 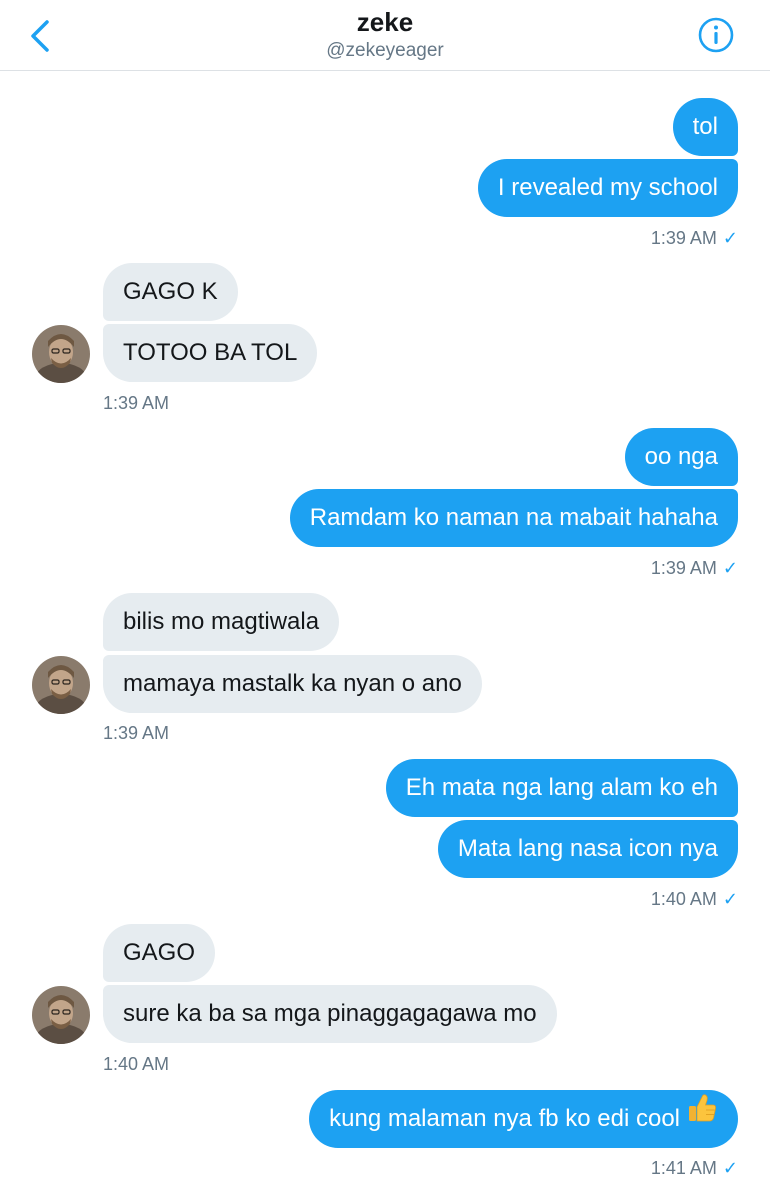 I want to click on message-bubble-incoming: GAGO, so click(x=159, y=953).